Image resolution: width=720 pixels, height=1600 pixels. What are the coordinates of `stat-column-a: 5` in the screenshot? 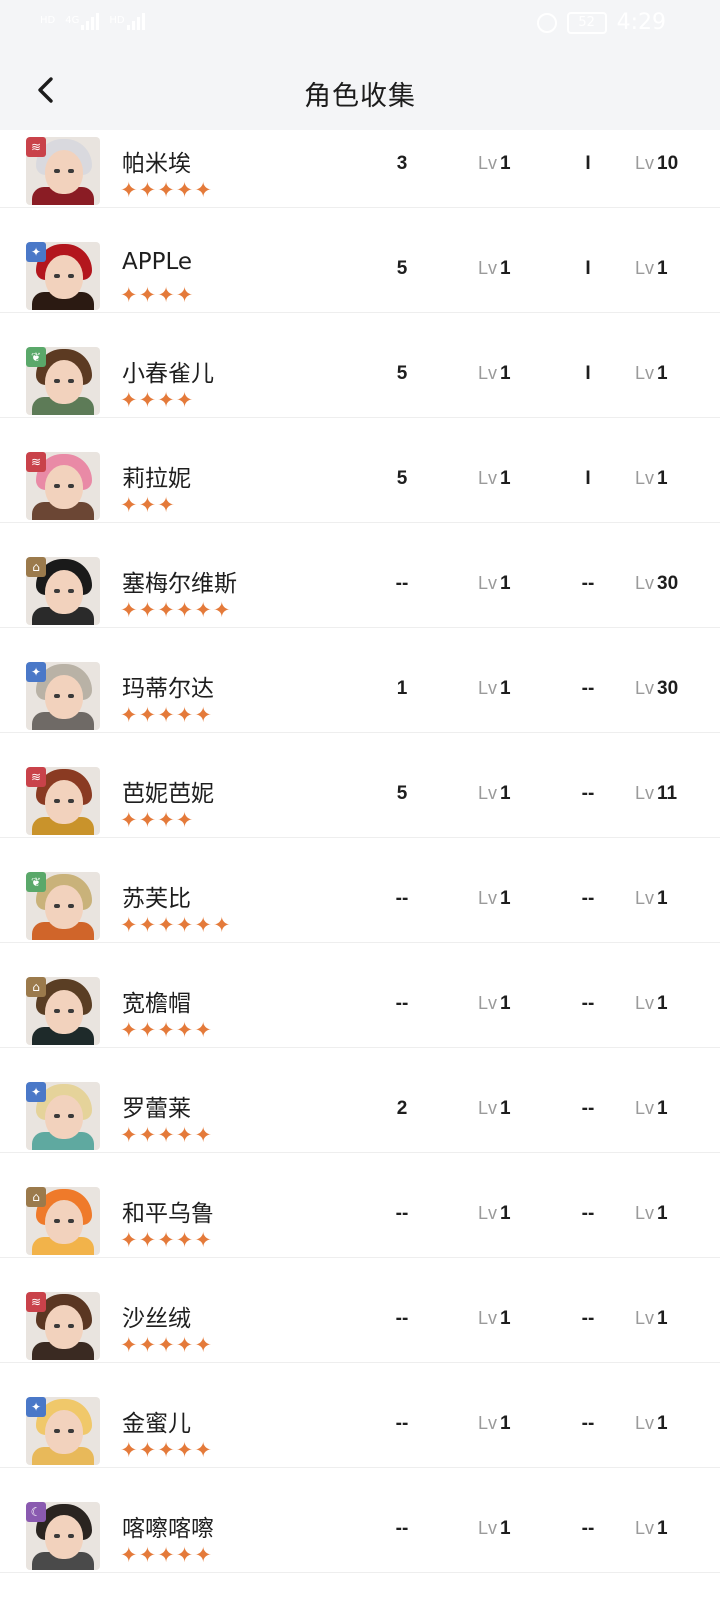 It's located at (402, 268).